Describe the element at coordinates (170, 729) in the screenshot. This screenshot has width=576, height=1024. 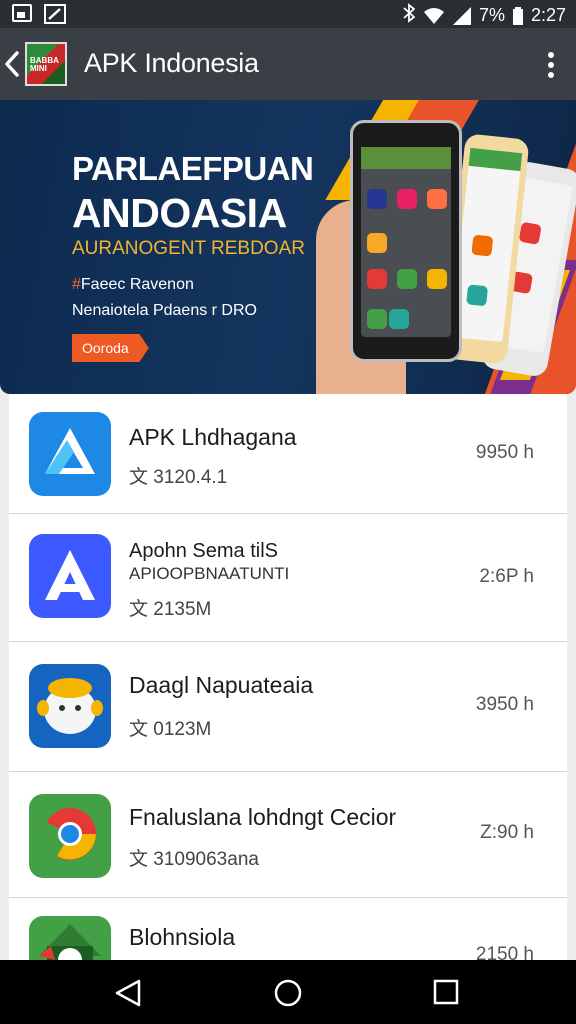
I see `app-meta: 文 0123M` at that location.